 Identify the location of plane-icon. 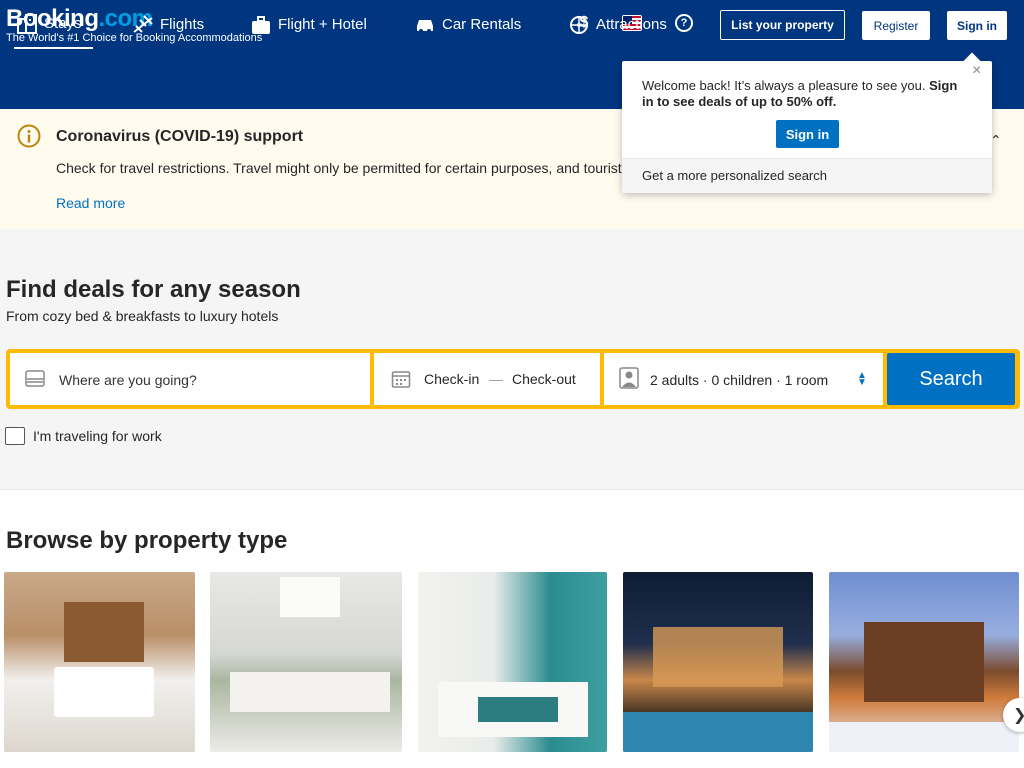
(143, 25).